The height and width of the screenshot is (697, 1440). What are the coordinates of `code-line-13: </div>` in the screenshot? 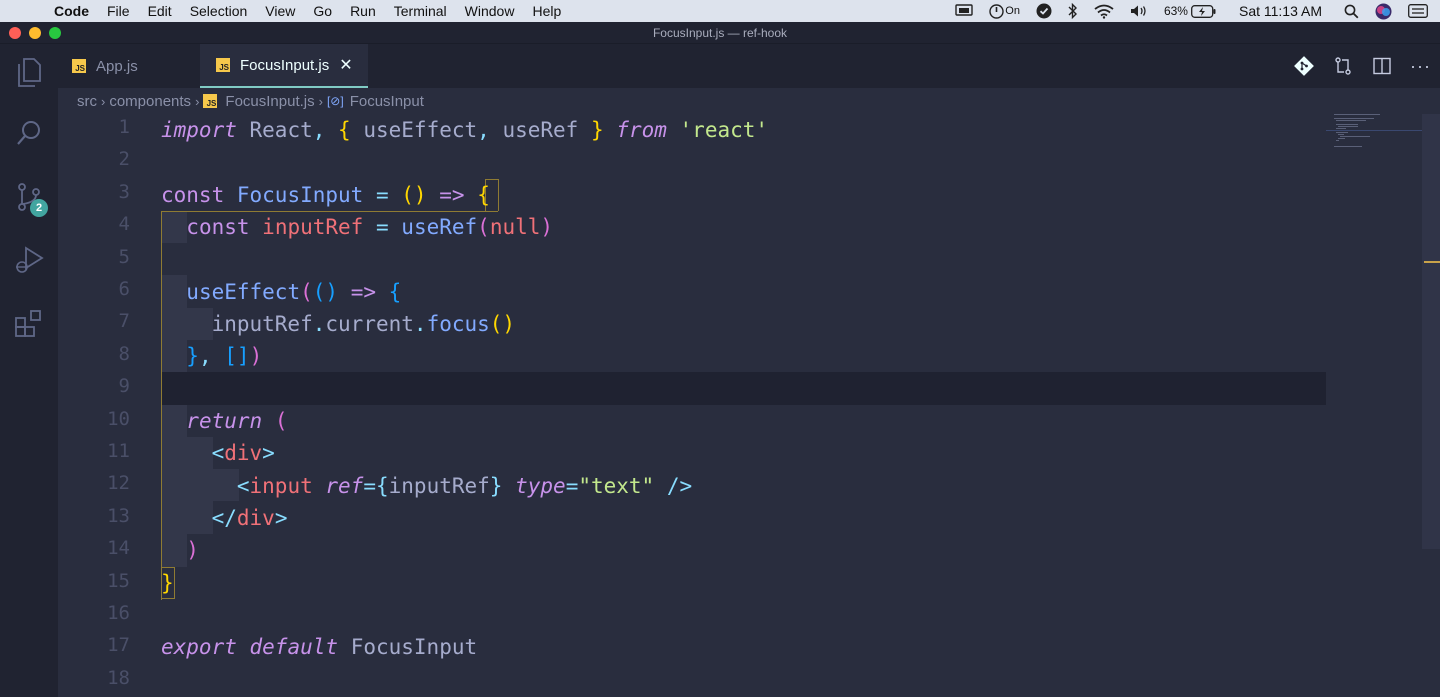 It's located at (249, 518).